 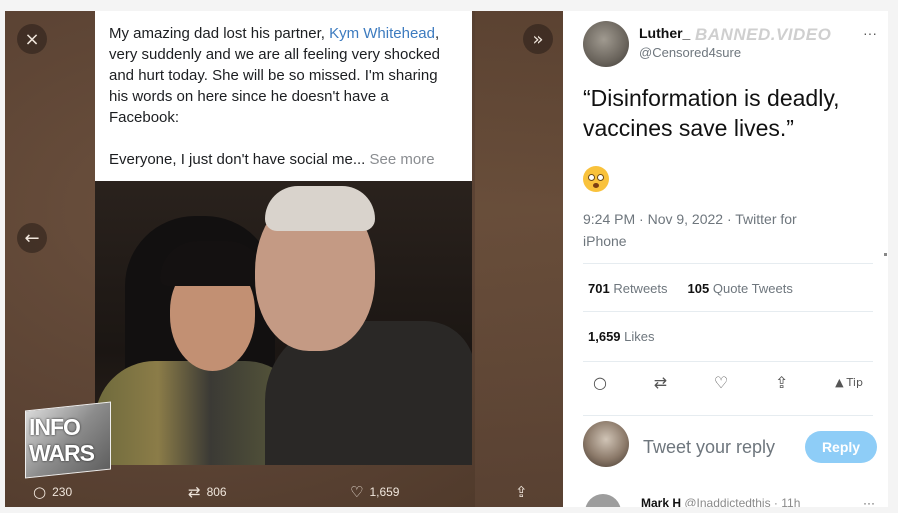 What do you see at coordinates (664, 33) in the screenshot?
I see `user-name: Luther_` at bounding box center [664, 33].